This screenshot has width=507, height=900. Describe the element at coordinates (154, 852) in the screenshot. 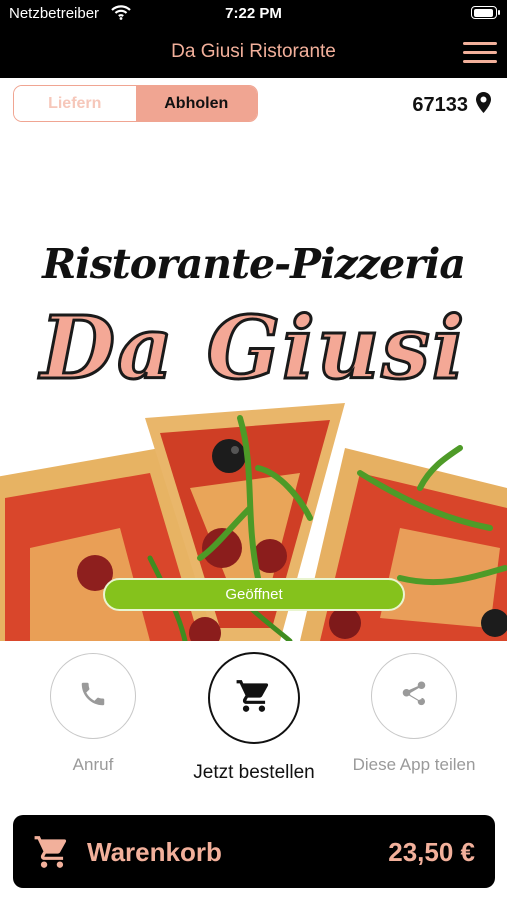

I see `cart-label: Warenkorb` at that location.